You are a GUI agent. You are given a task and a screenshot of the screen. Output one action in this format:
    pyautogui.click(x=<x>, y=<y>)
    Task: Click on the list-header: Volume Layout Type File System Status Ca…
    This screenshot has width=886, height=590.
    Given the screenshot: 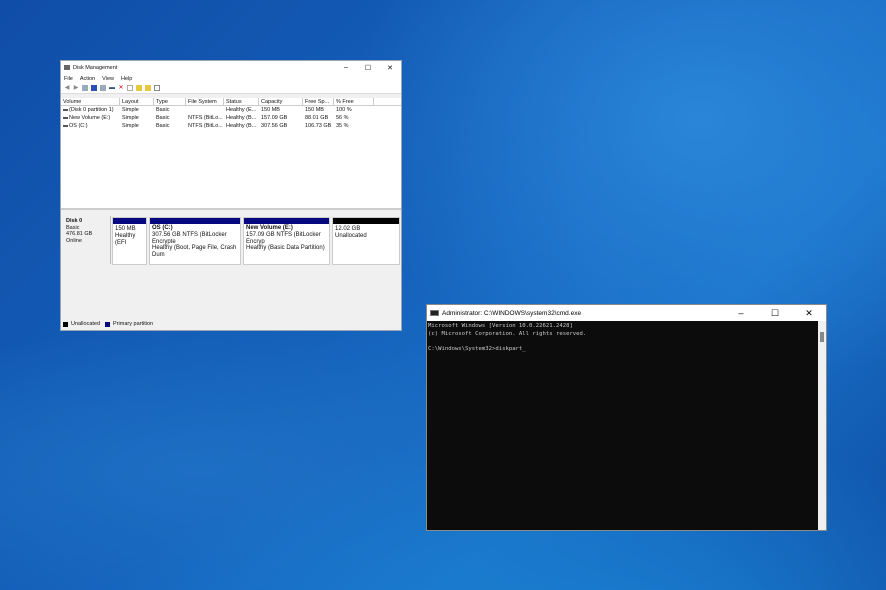 What is the action you would take?
    pyautogui.click(x=231, y=101)
    